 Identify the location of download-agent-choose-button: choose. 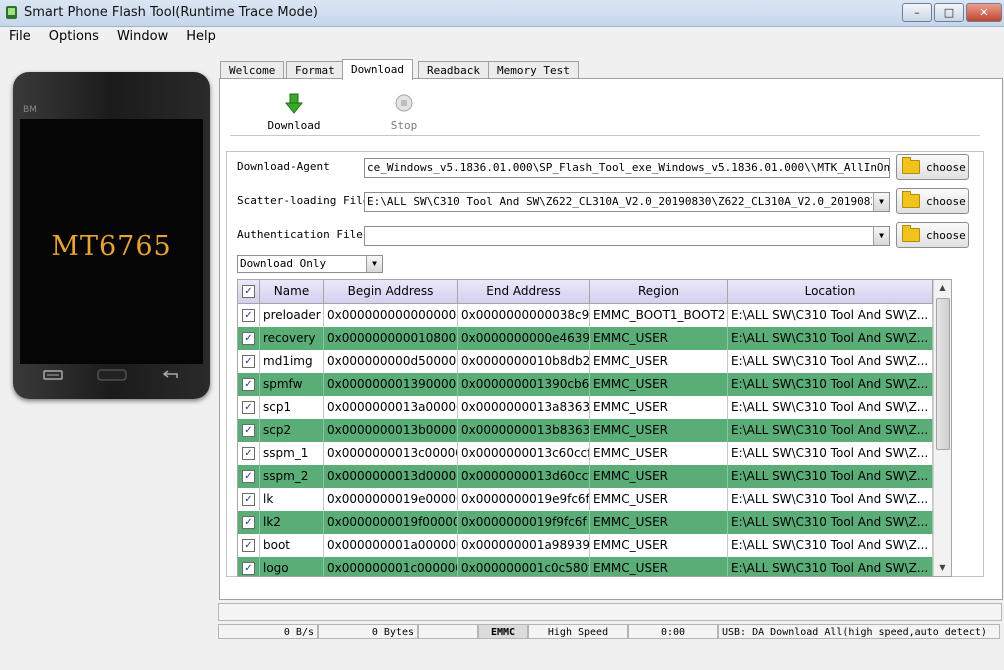
(932, 167).